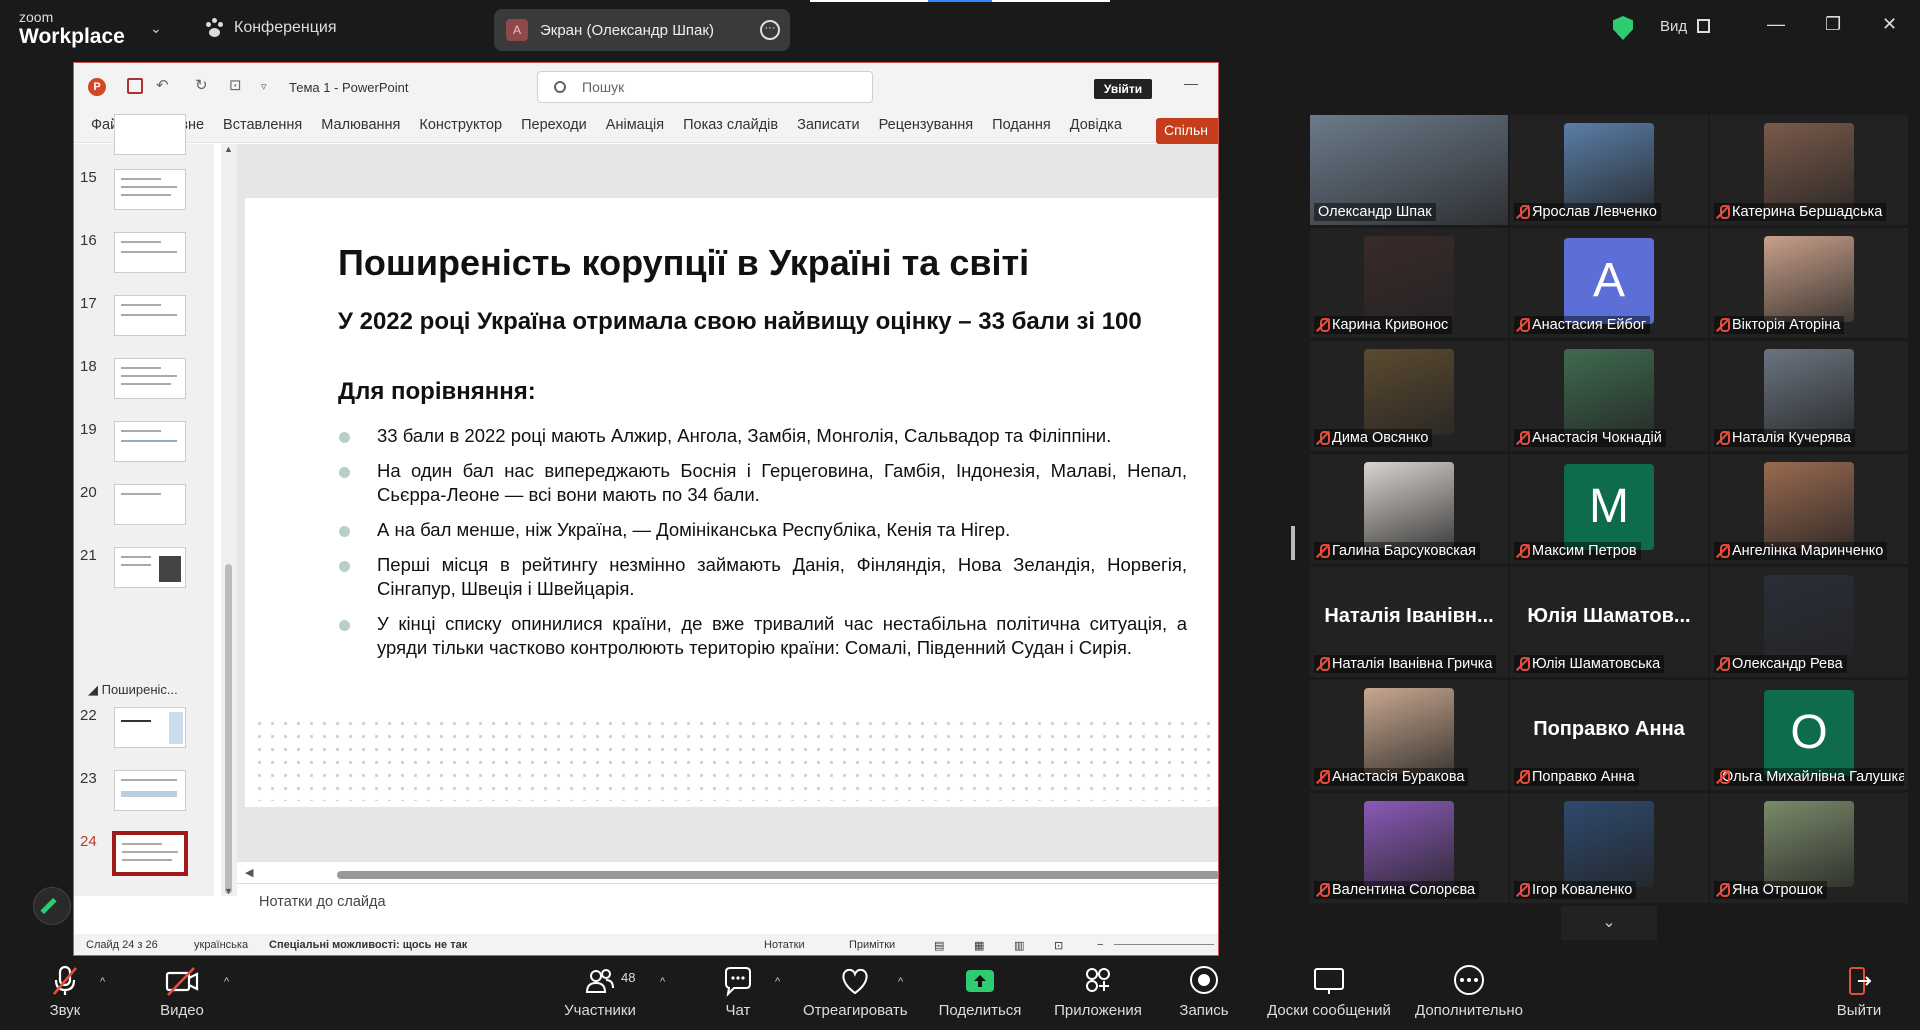 The image size is (1920, 1030). What do you see at coordinates (1609, 848) in the screenshot?
I see `participant-tile: Ігор Коваленко` at bounding box center [1609, 848].